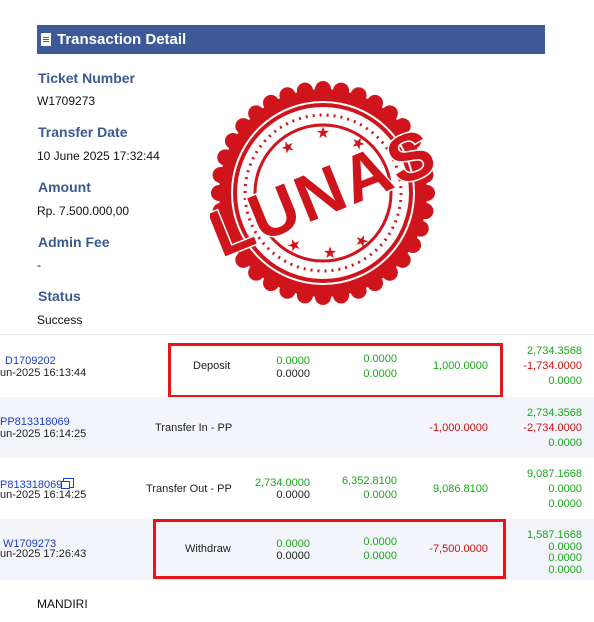  I want to click on header-title: Transaction Detail, so click(122, 39).